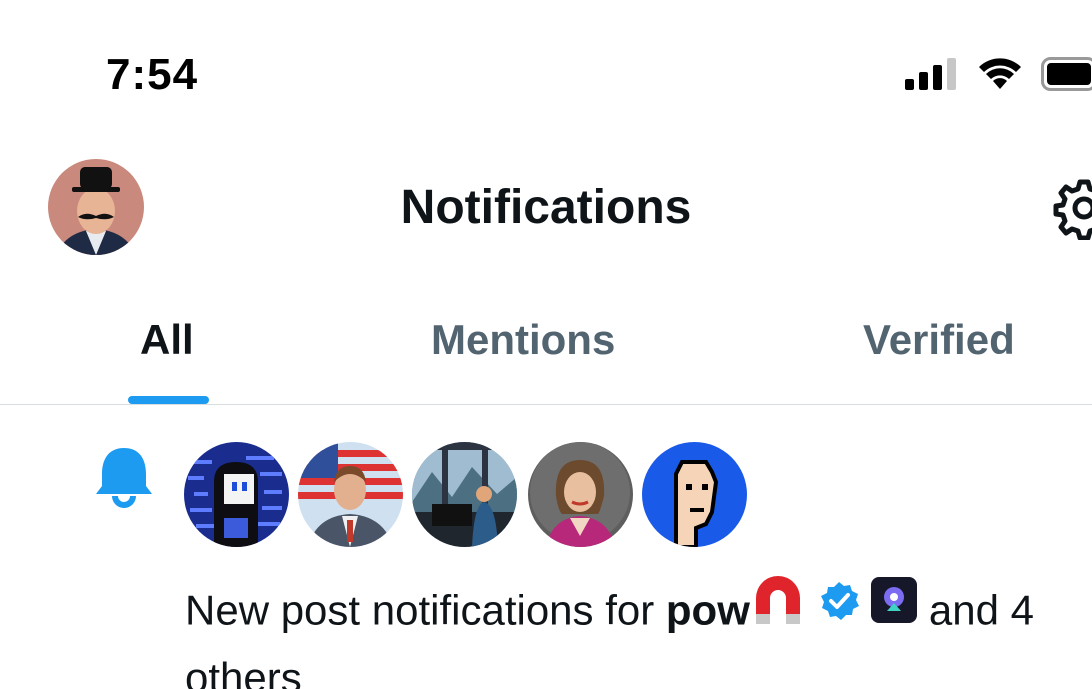 This screenshot has height=689, width=1092. What do you see at coordinates (839, 608) in the screenshot?
I see `verified-badge-icon` at bounding box center [839, 608].